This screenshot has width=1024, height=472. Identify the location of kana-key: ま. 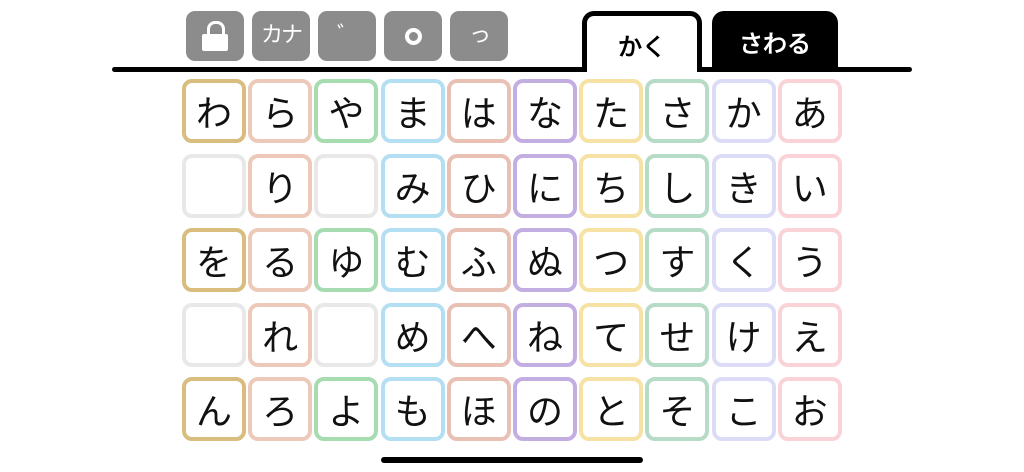
(412, 111).